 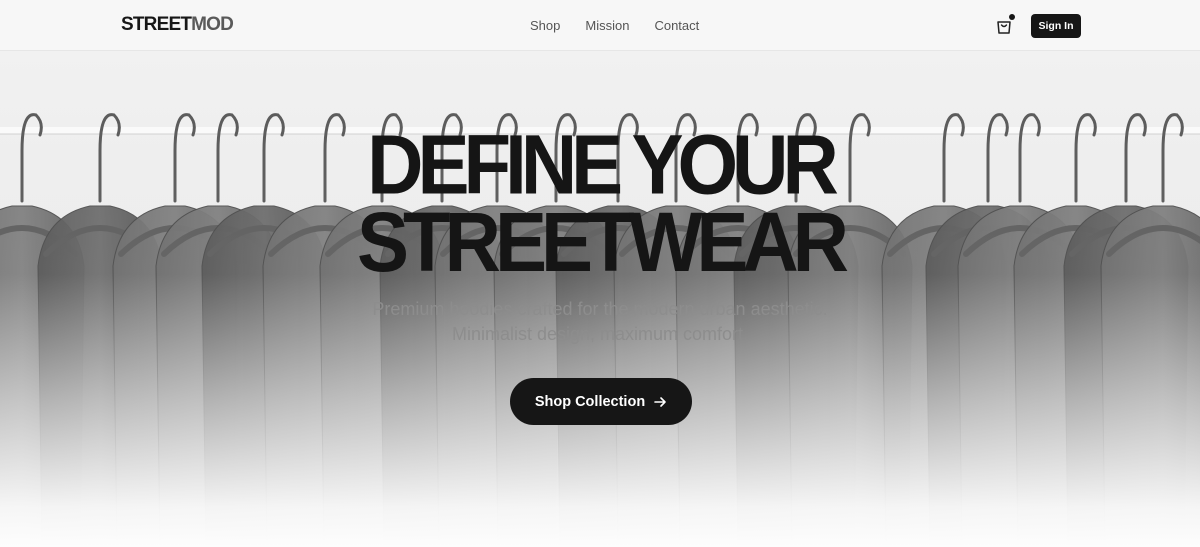 I want to click on brand-logo: STREETMOD, so click(x=177, y=25).